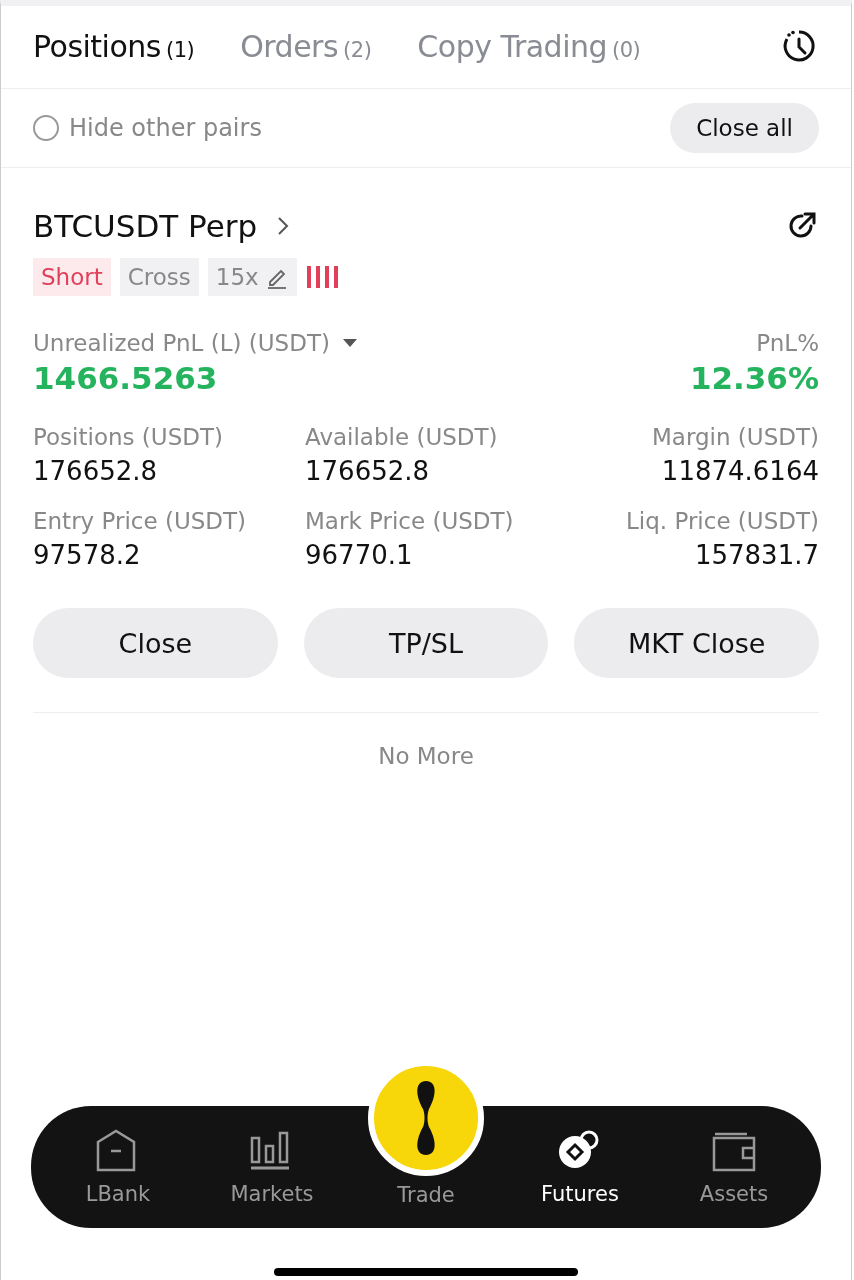  Describe the element at coordinates (114, 46) in the screenshot. I see `tab: Positions (1)` at that location.